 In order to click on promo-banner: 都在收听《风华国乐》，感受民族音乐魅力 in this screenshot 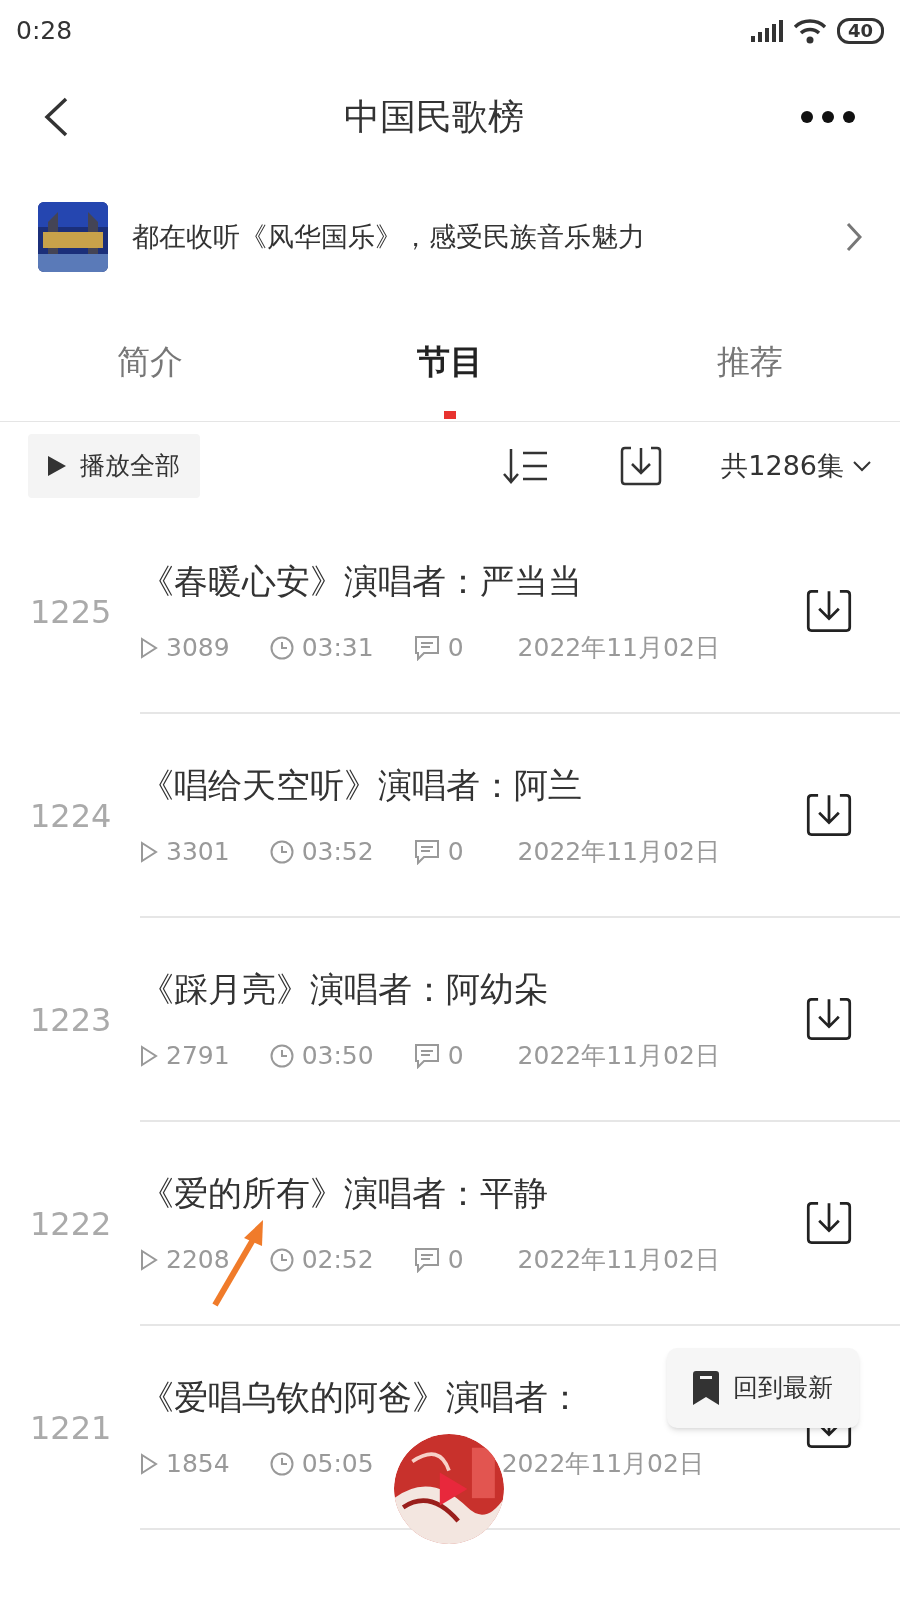, I will do `click(450, 237)`.